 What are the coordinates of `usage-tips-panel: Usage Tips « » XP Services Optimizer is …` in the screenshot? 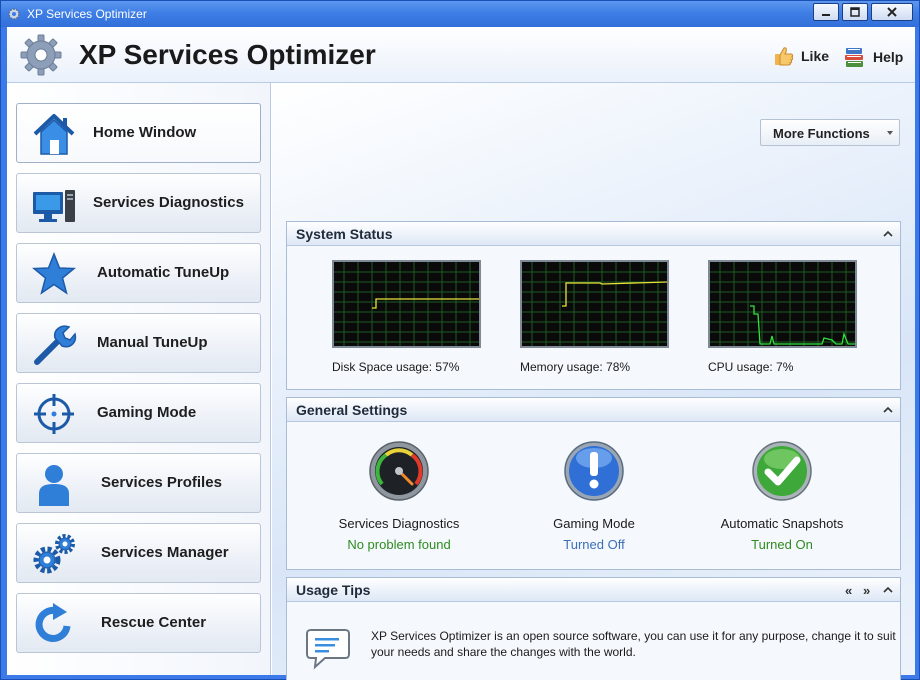 It's located at (593, 628).